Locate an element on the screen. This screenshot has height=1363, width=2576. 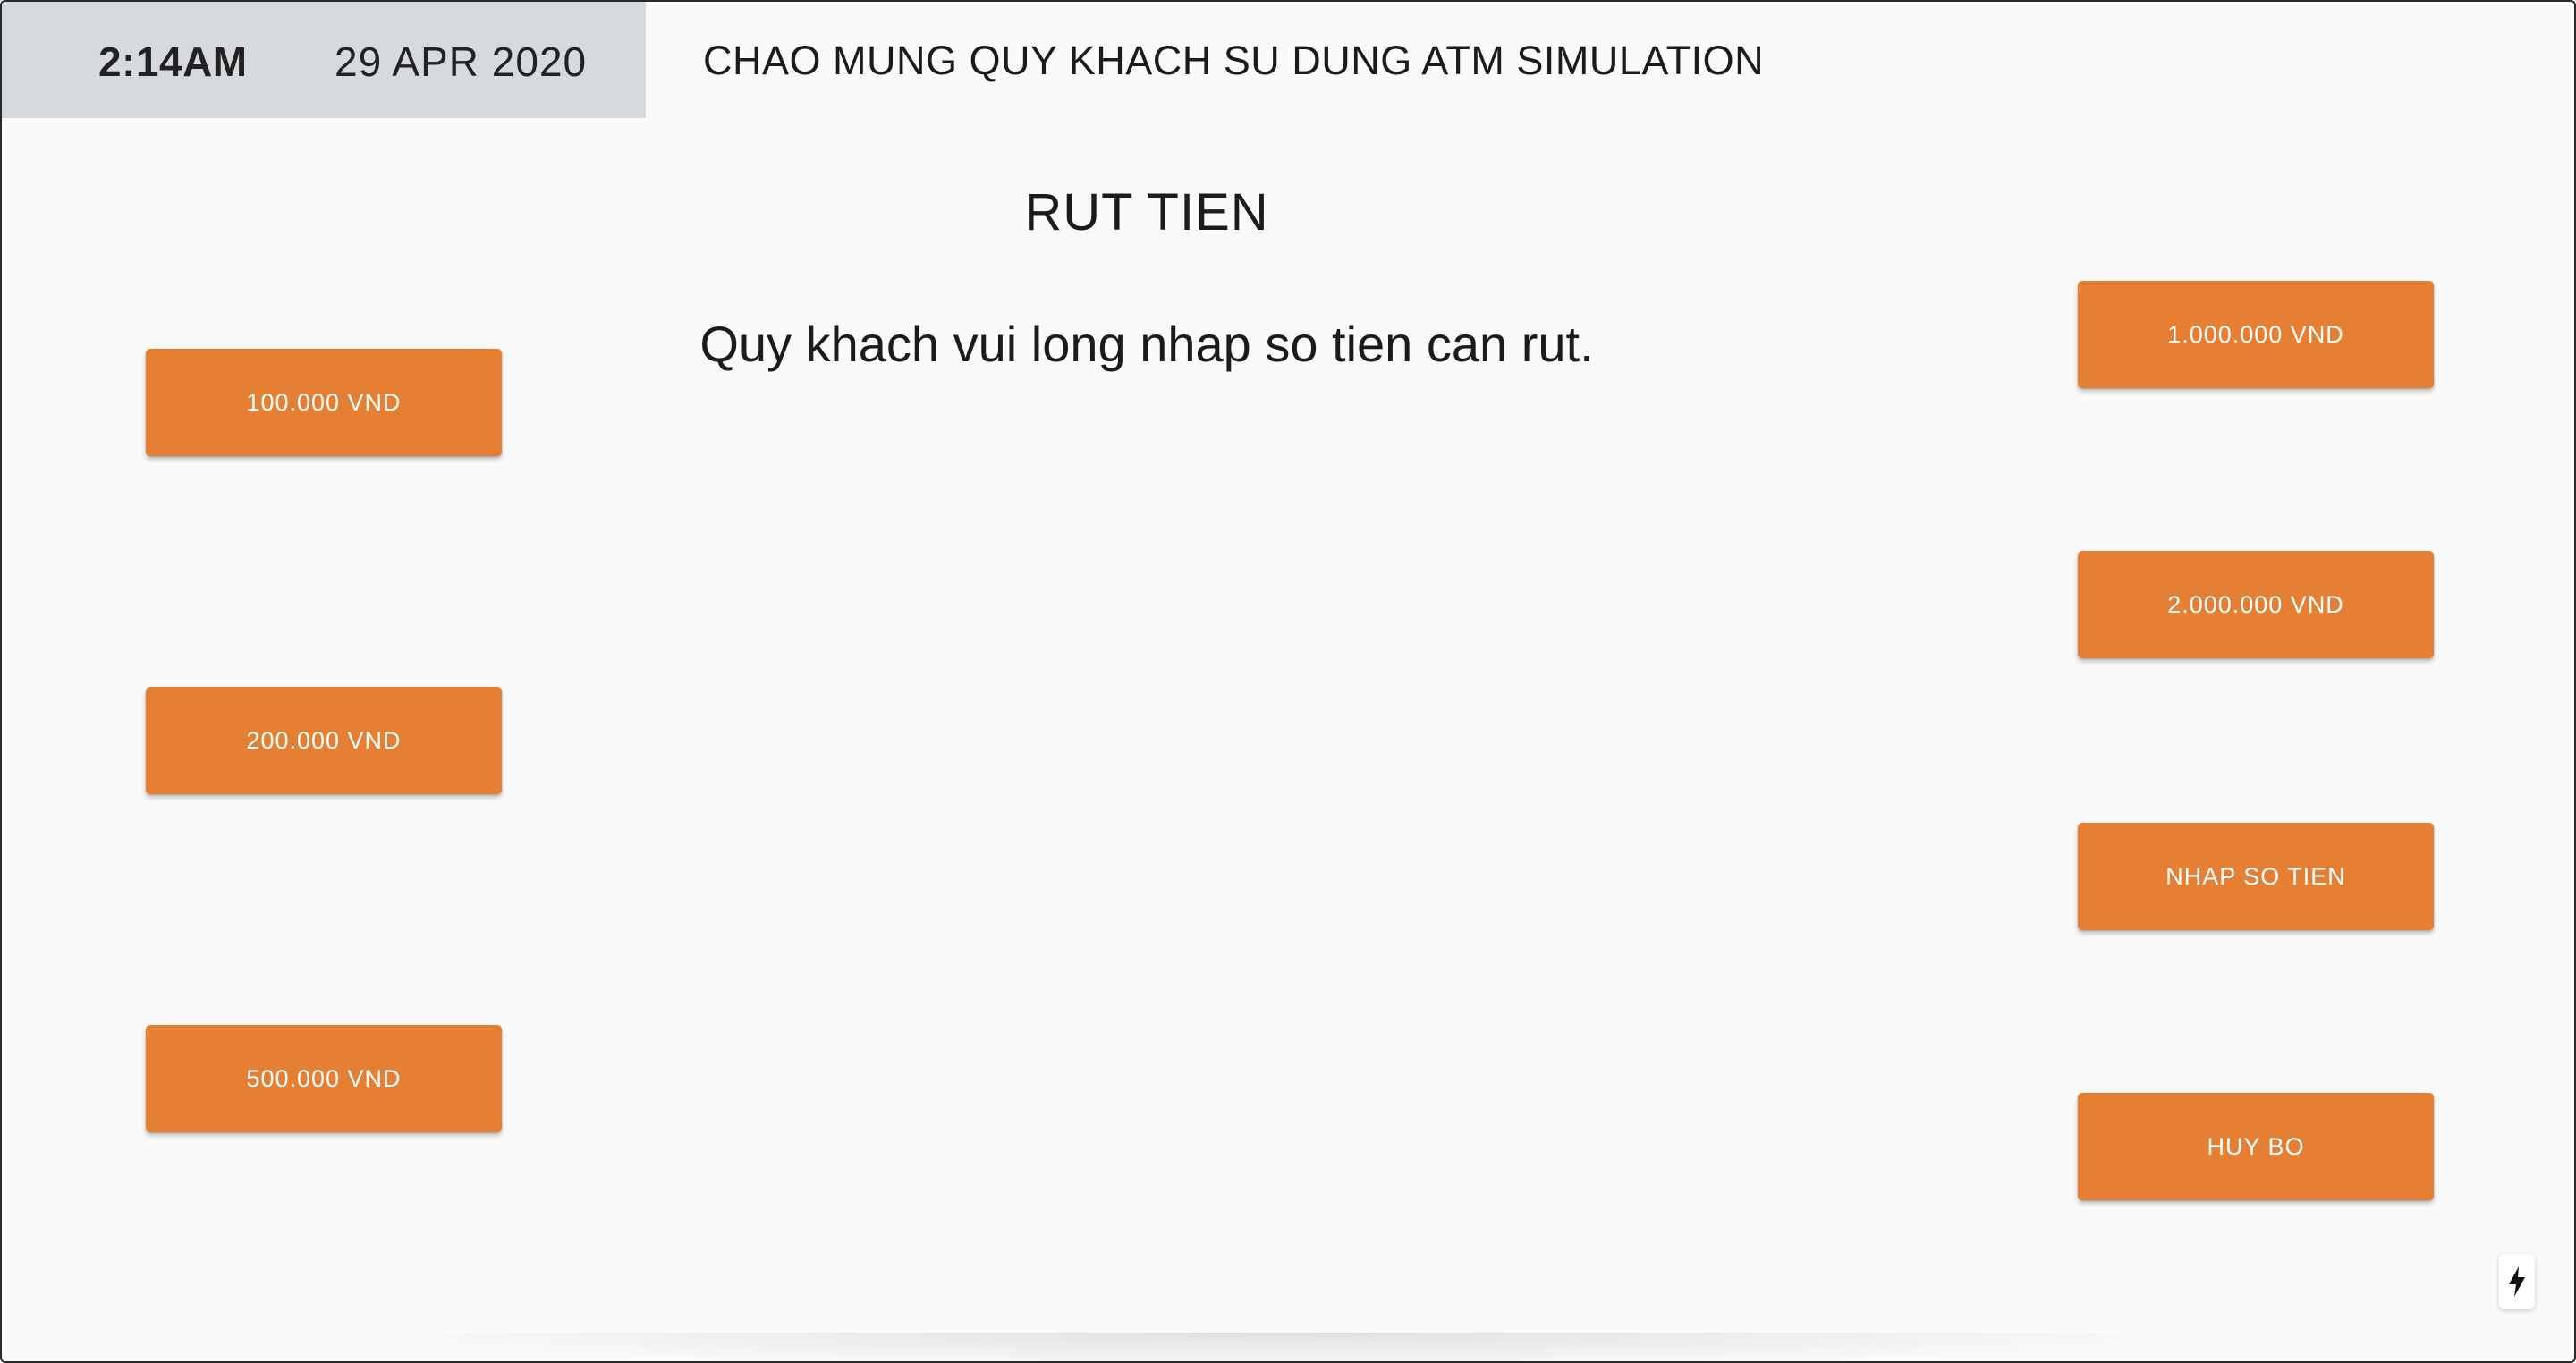
bottom-shadow is located at coordinates (1281, 1347).